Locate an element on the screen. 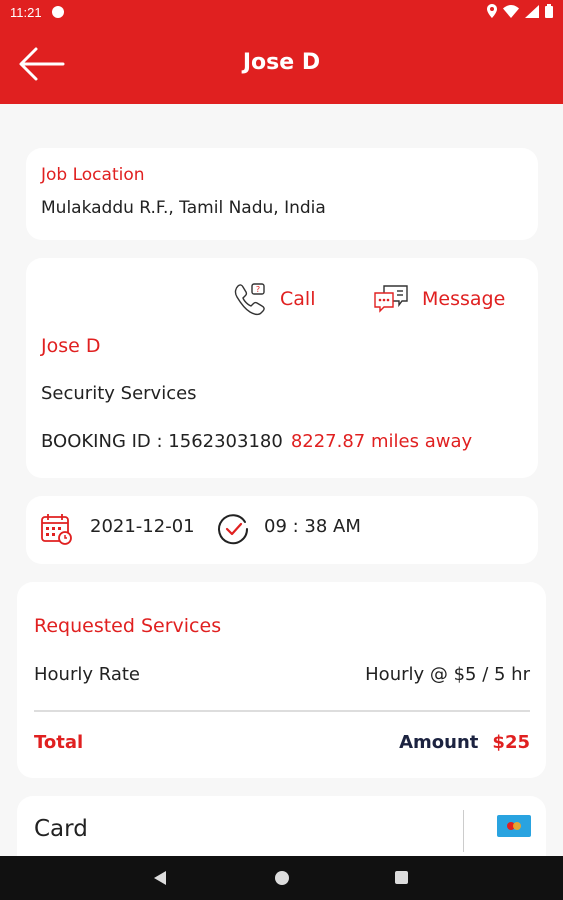 This screenshot has width=563, height=900. status-time: 11:21 is located at coordinates (26, 12).